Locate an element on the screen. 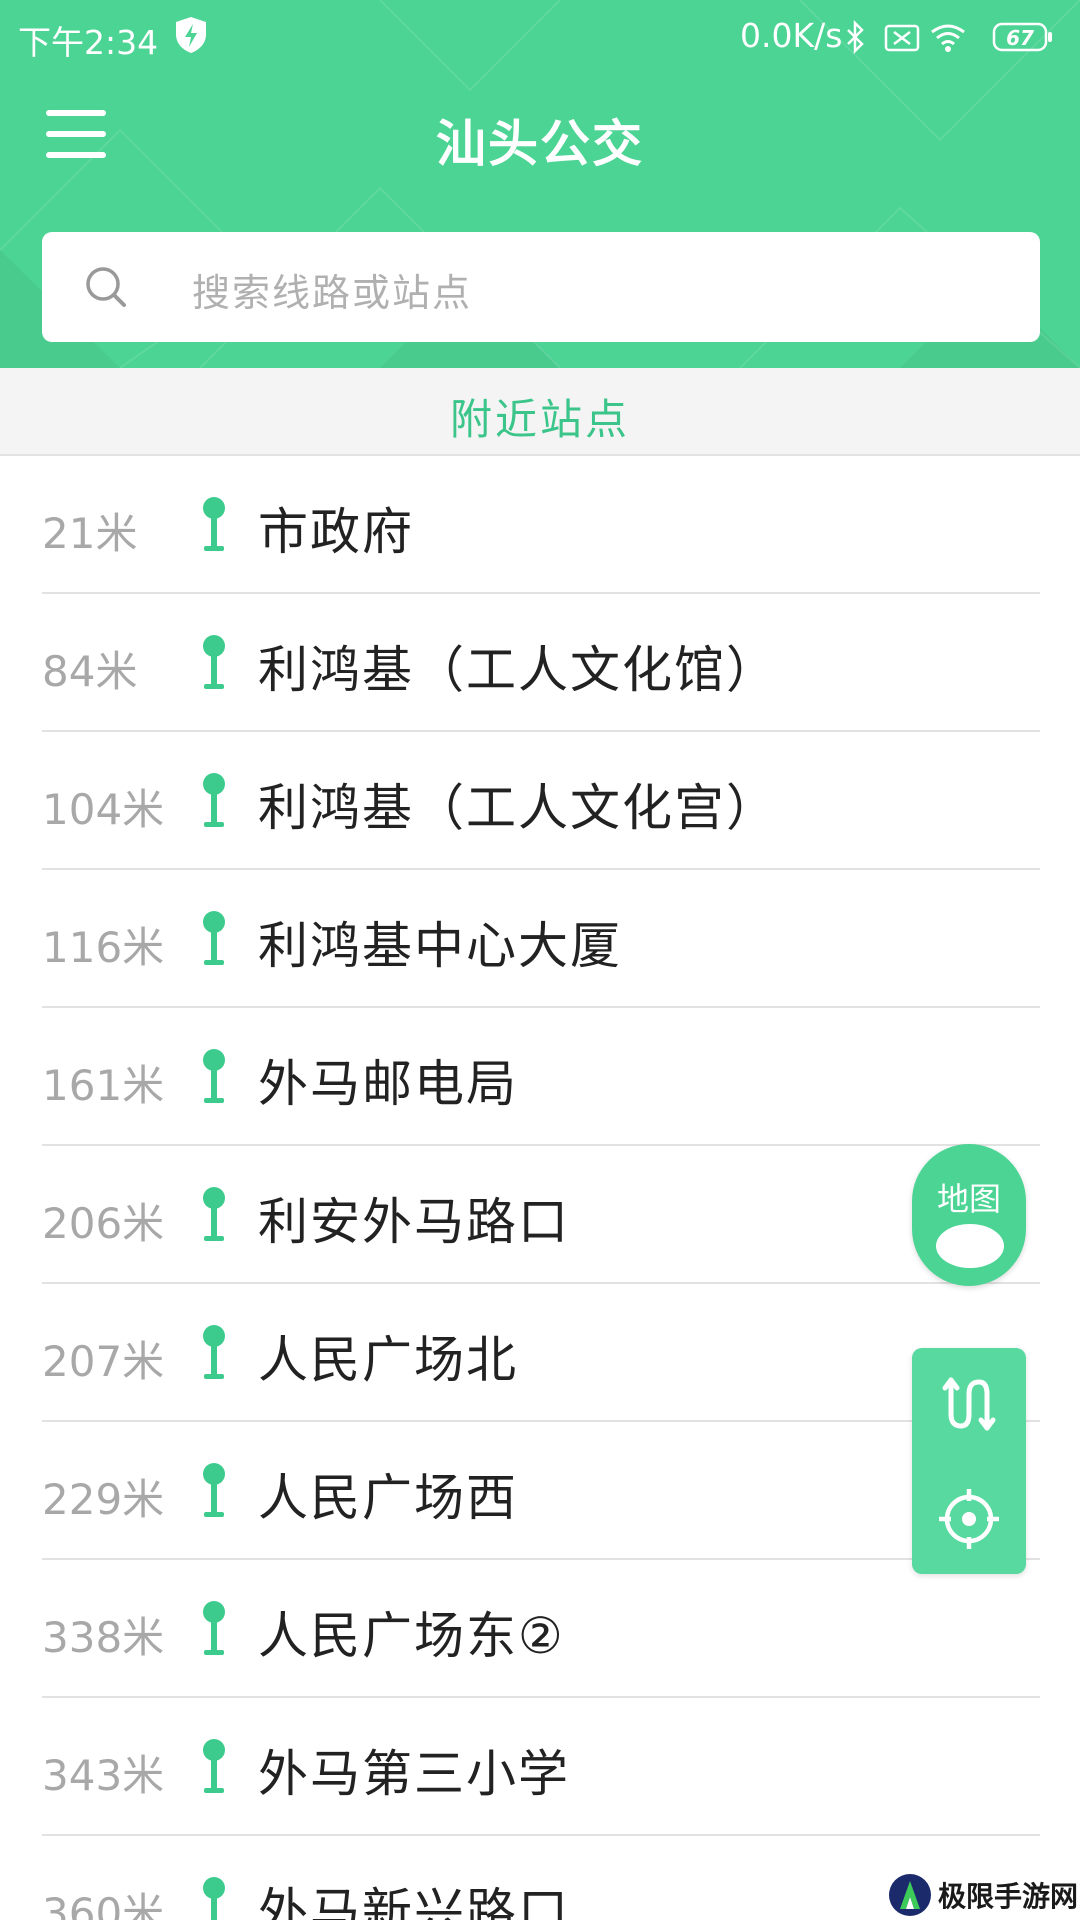  map-label: 地图 is located at coordinates (968, 1199).